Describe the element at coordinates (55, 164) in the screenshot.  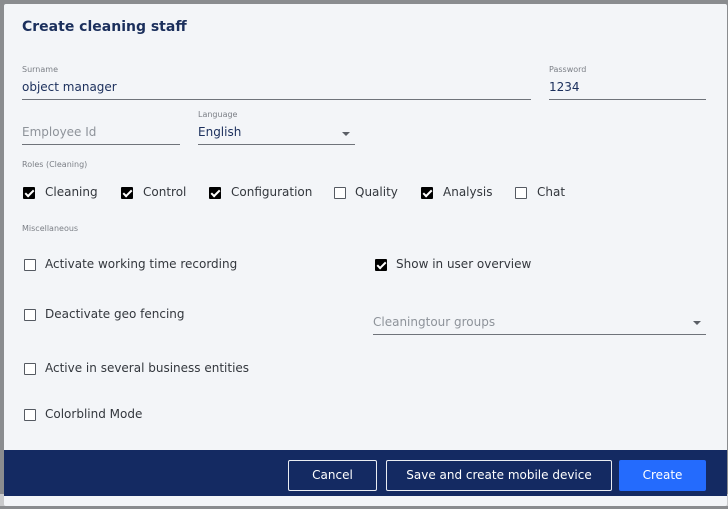
I see `roles-section-label: Roles (Cleaning)` at that location.